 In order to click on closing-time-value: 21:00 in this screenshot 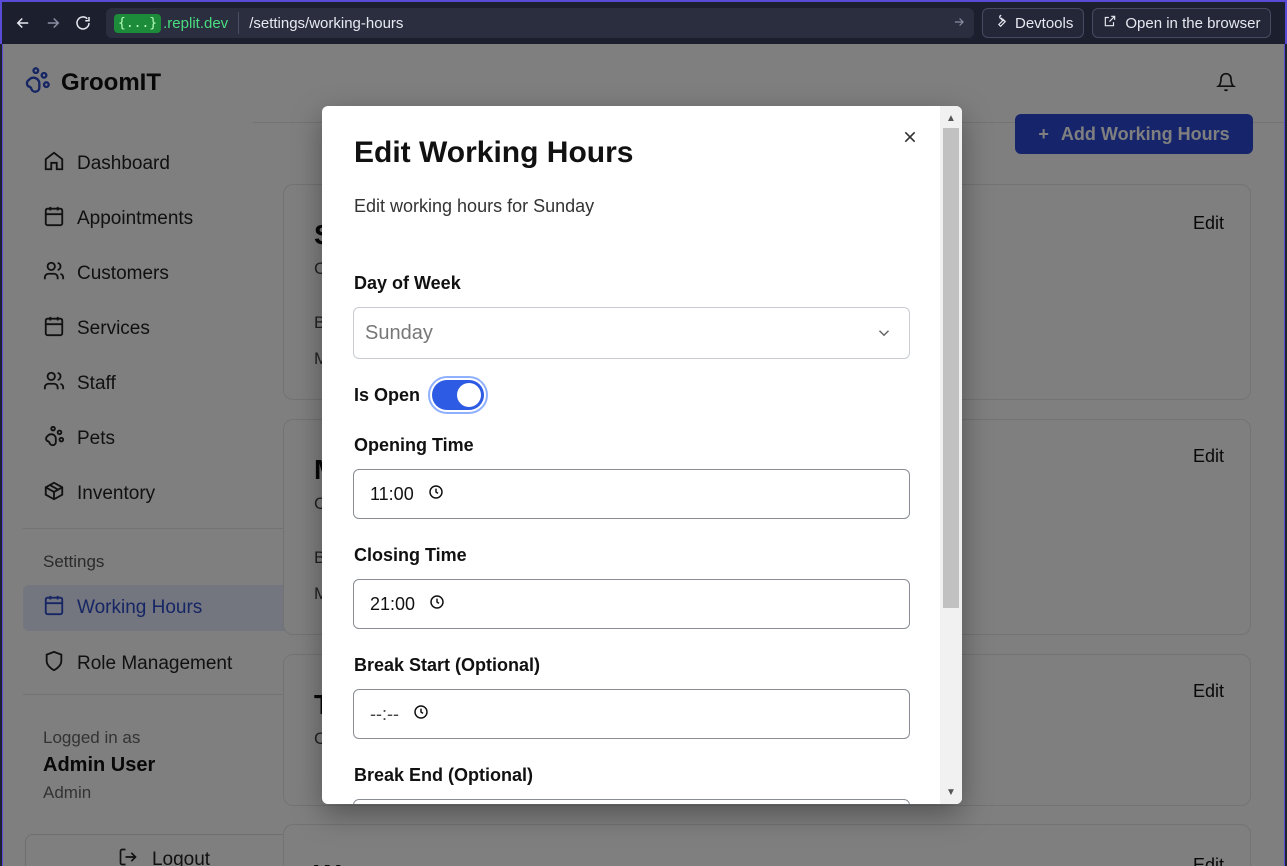, I will do `click(393, 603)`.